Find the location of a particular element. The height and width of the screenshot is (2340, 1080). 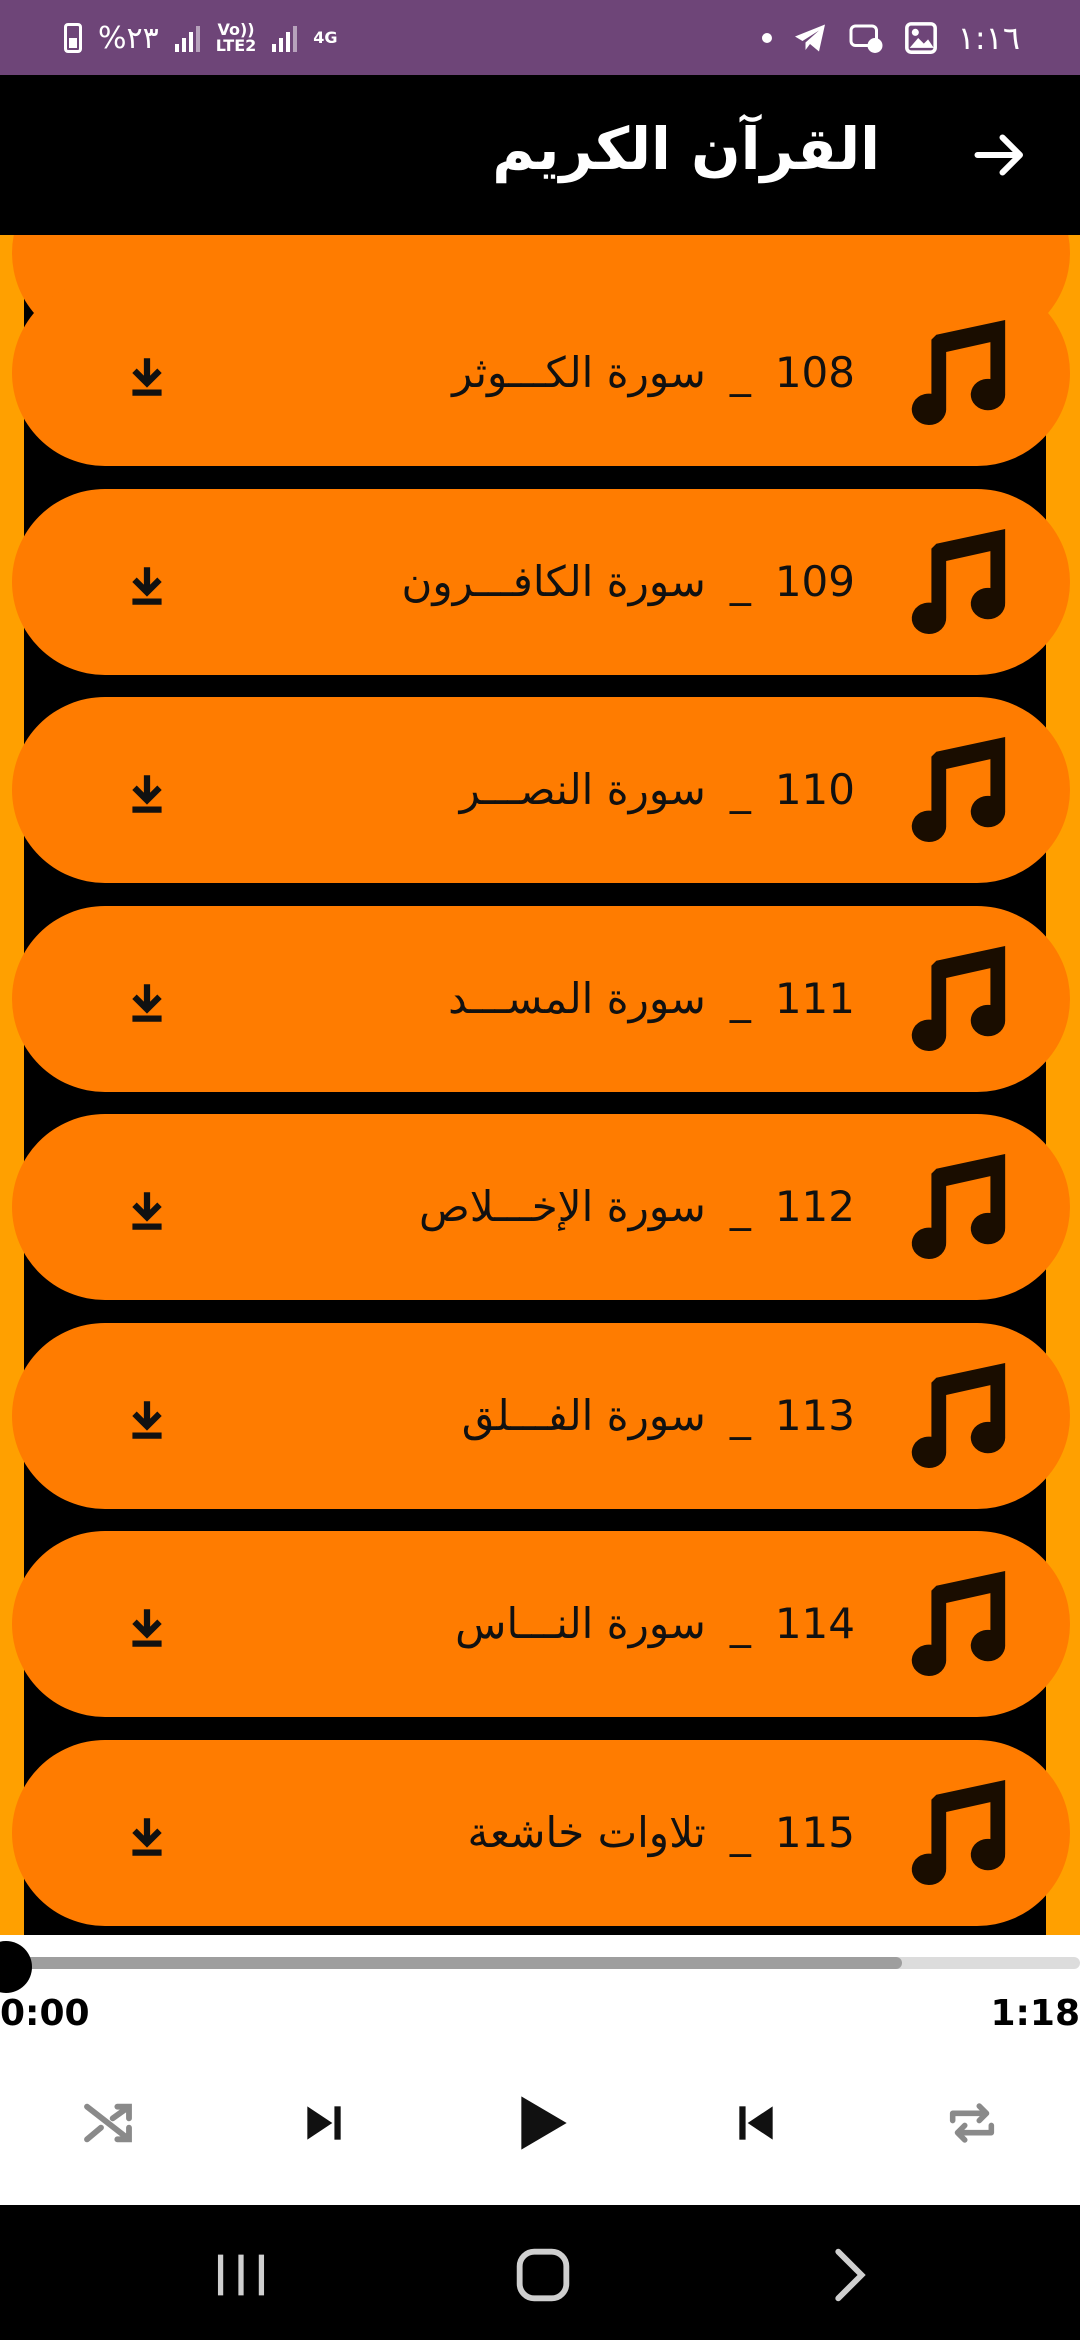

item-name: سورة النـــاس is located at coordinates (580, 1623).